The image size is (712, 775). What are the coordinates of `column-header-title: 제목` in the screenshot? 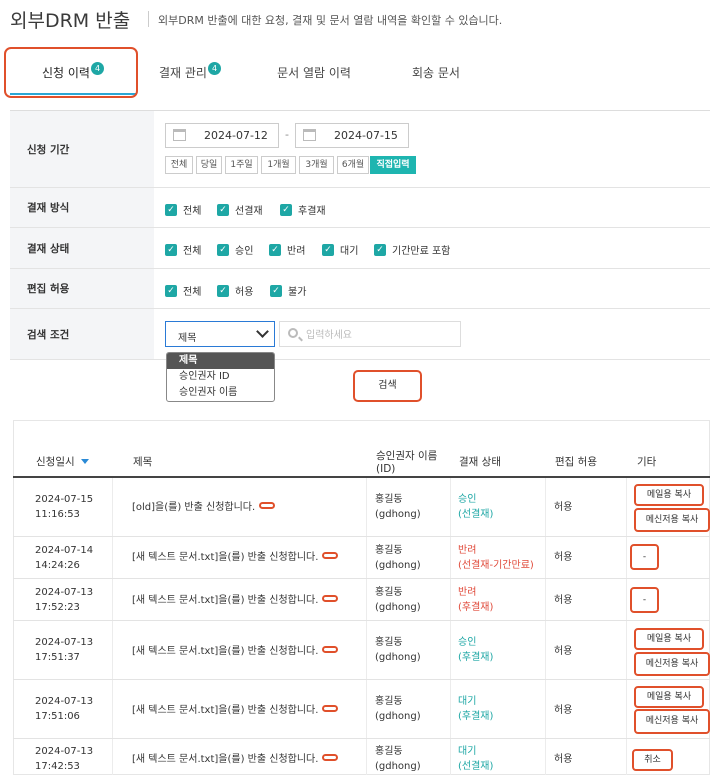 It's located at (143, 462).